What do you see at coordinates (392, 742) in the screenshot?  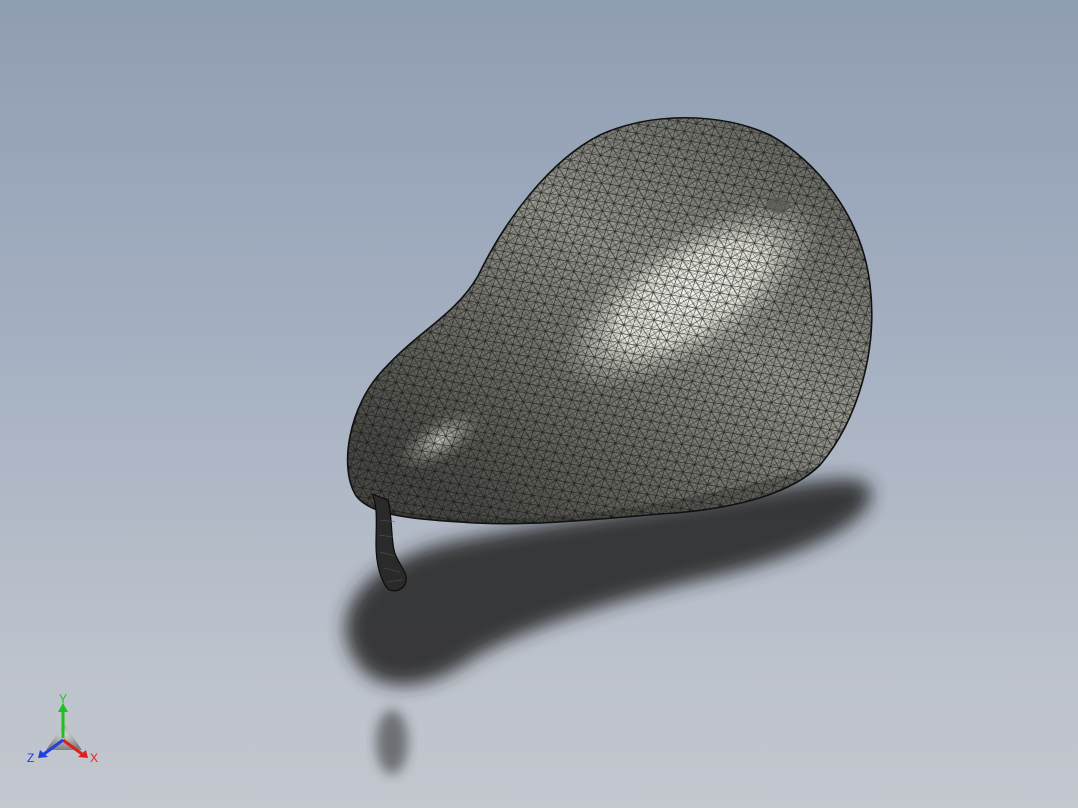 I see `stem-shadow` at bounding box center [392, 742].